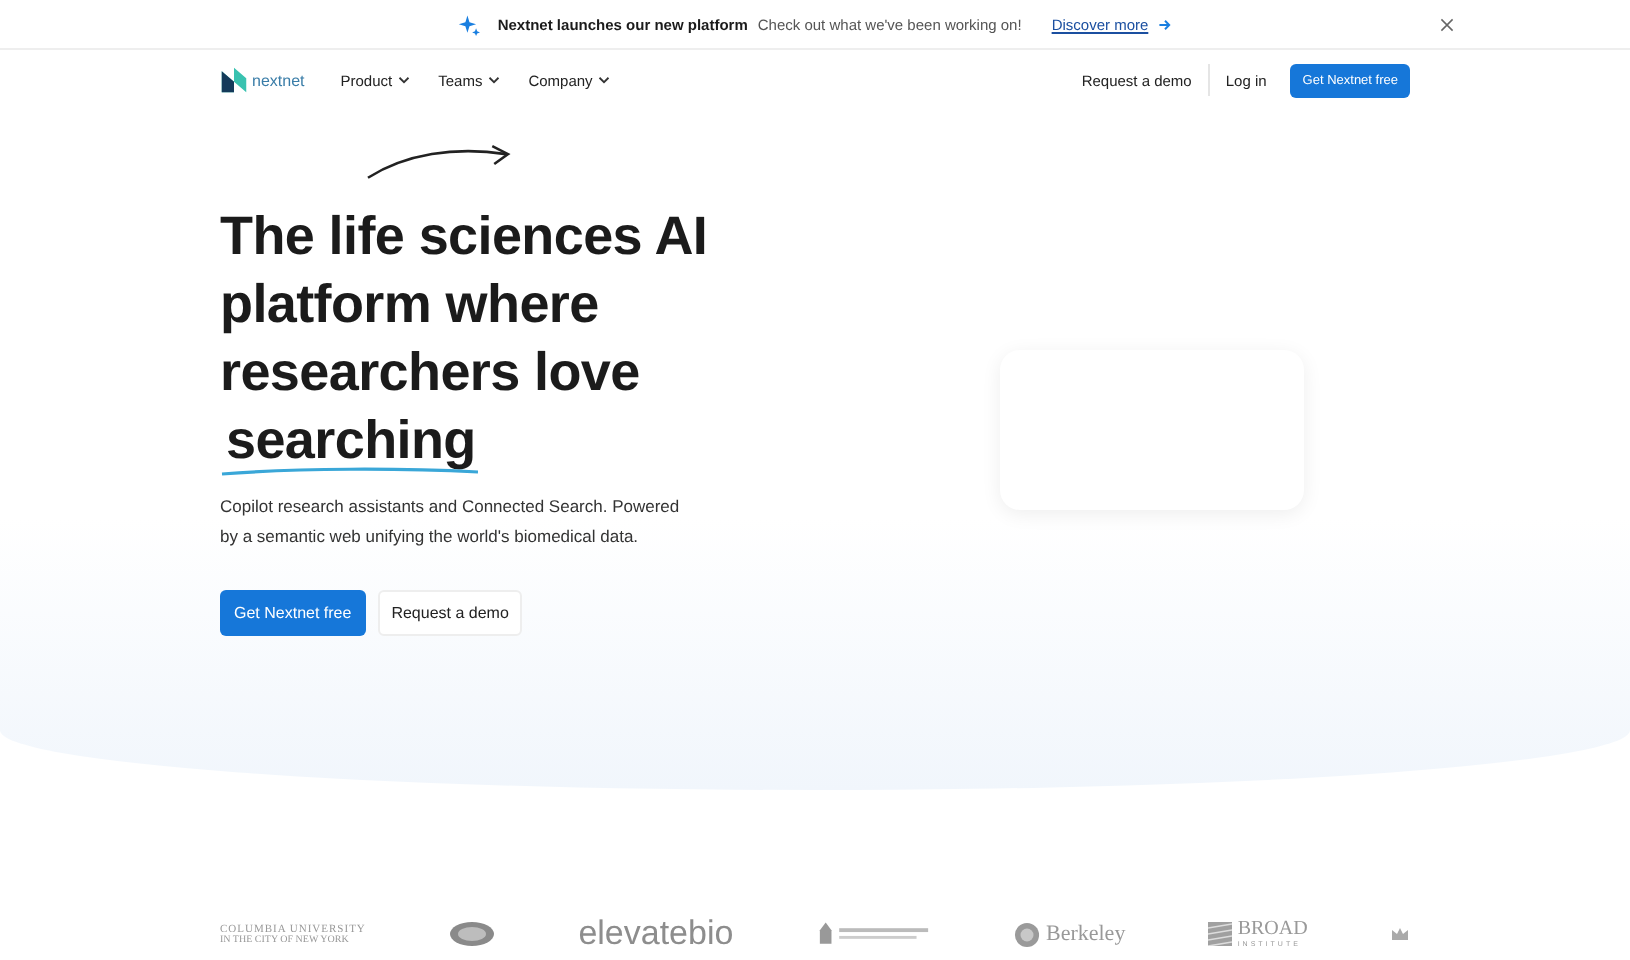  What do you see at coordinates (1219, 934) in the screenshot?
I see `striped-square-icon` at bounding box center [1219, 934].